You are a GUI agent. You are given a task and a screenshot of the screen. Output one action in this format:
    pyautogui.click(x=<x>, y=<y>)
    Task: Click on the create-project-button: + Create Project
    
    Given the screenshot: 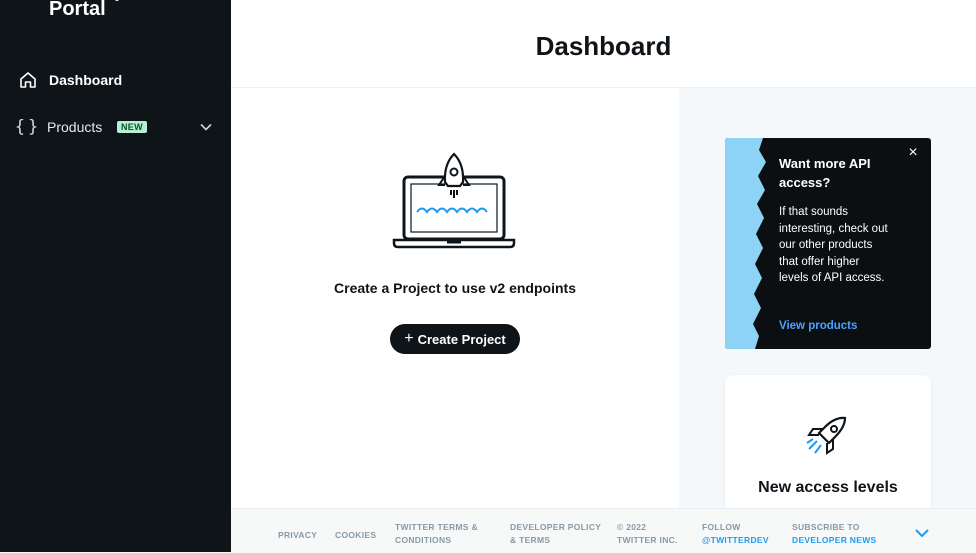 What is the action you would take?
    pyautogui.click(x=455, y=339)
    